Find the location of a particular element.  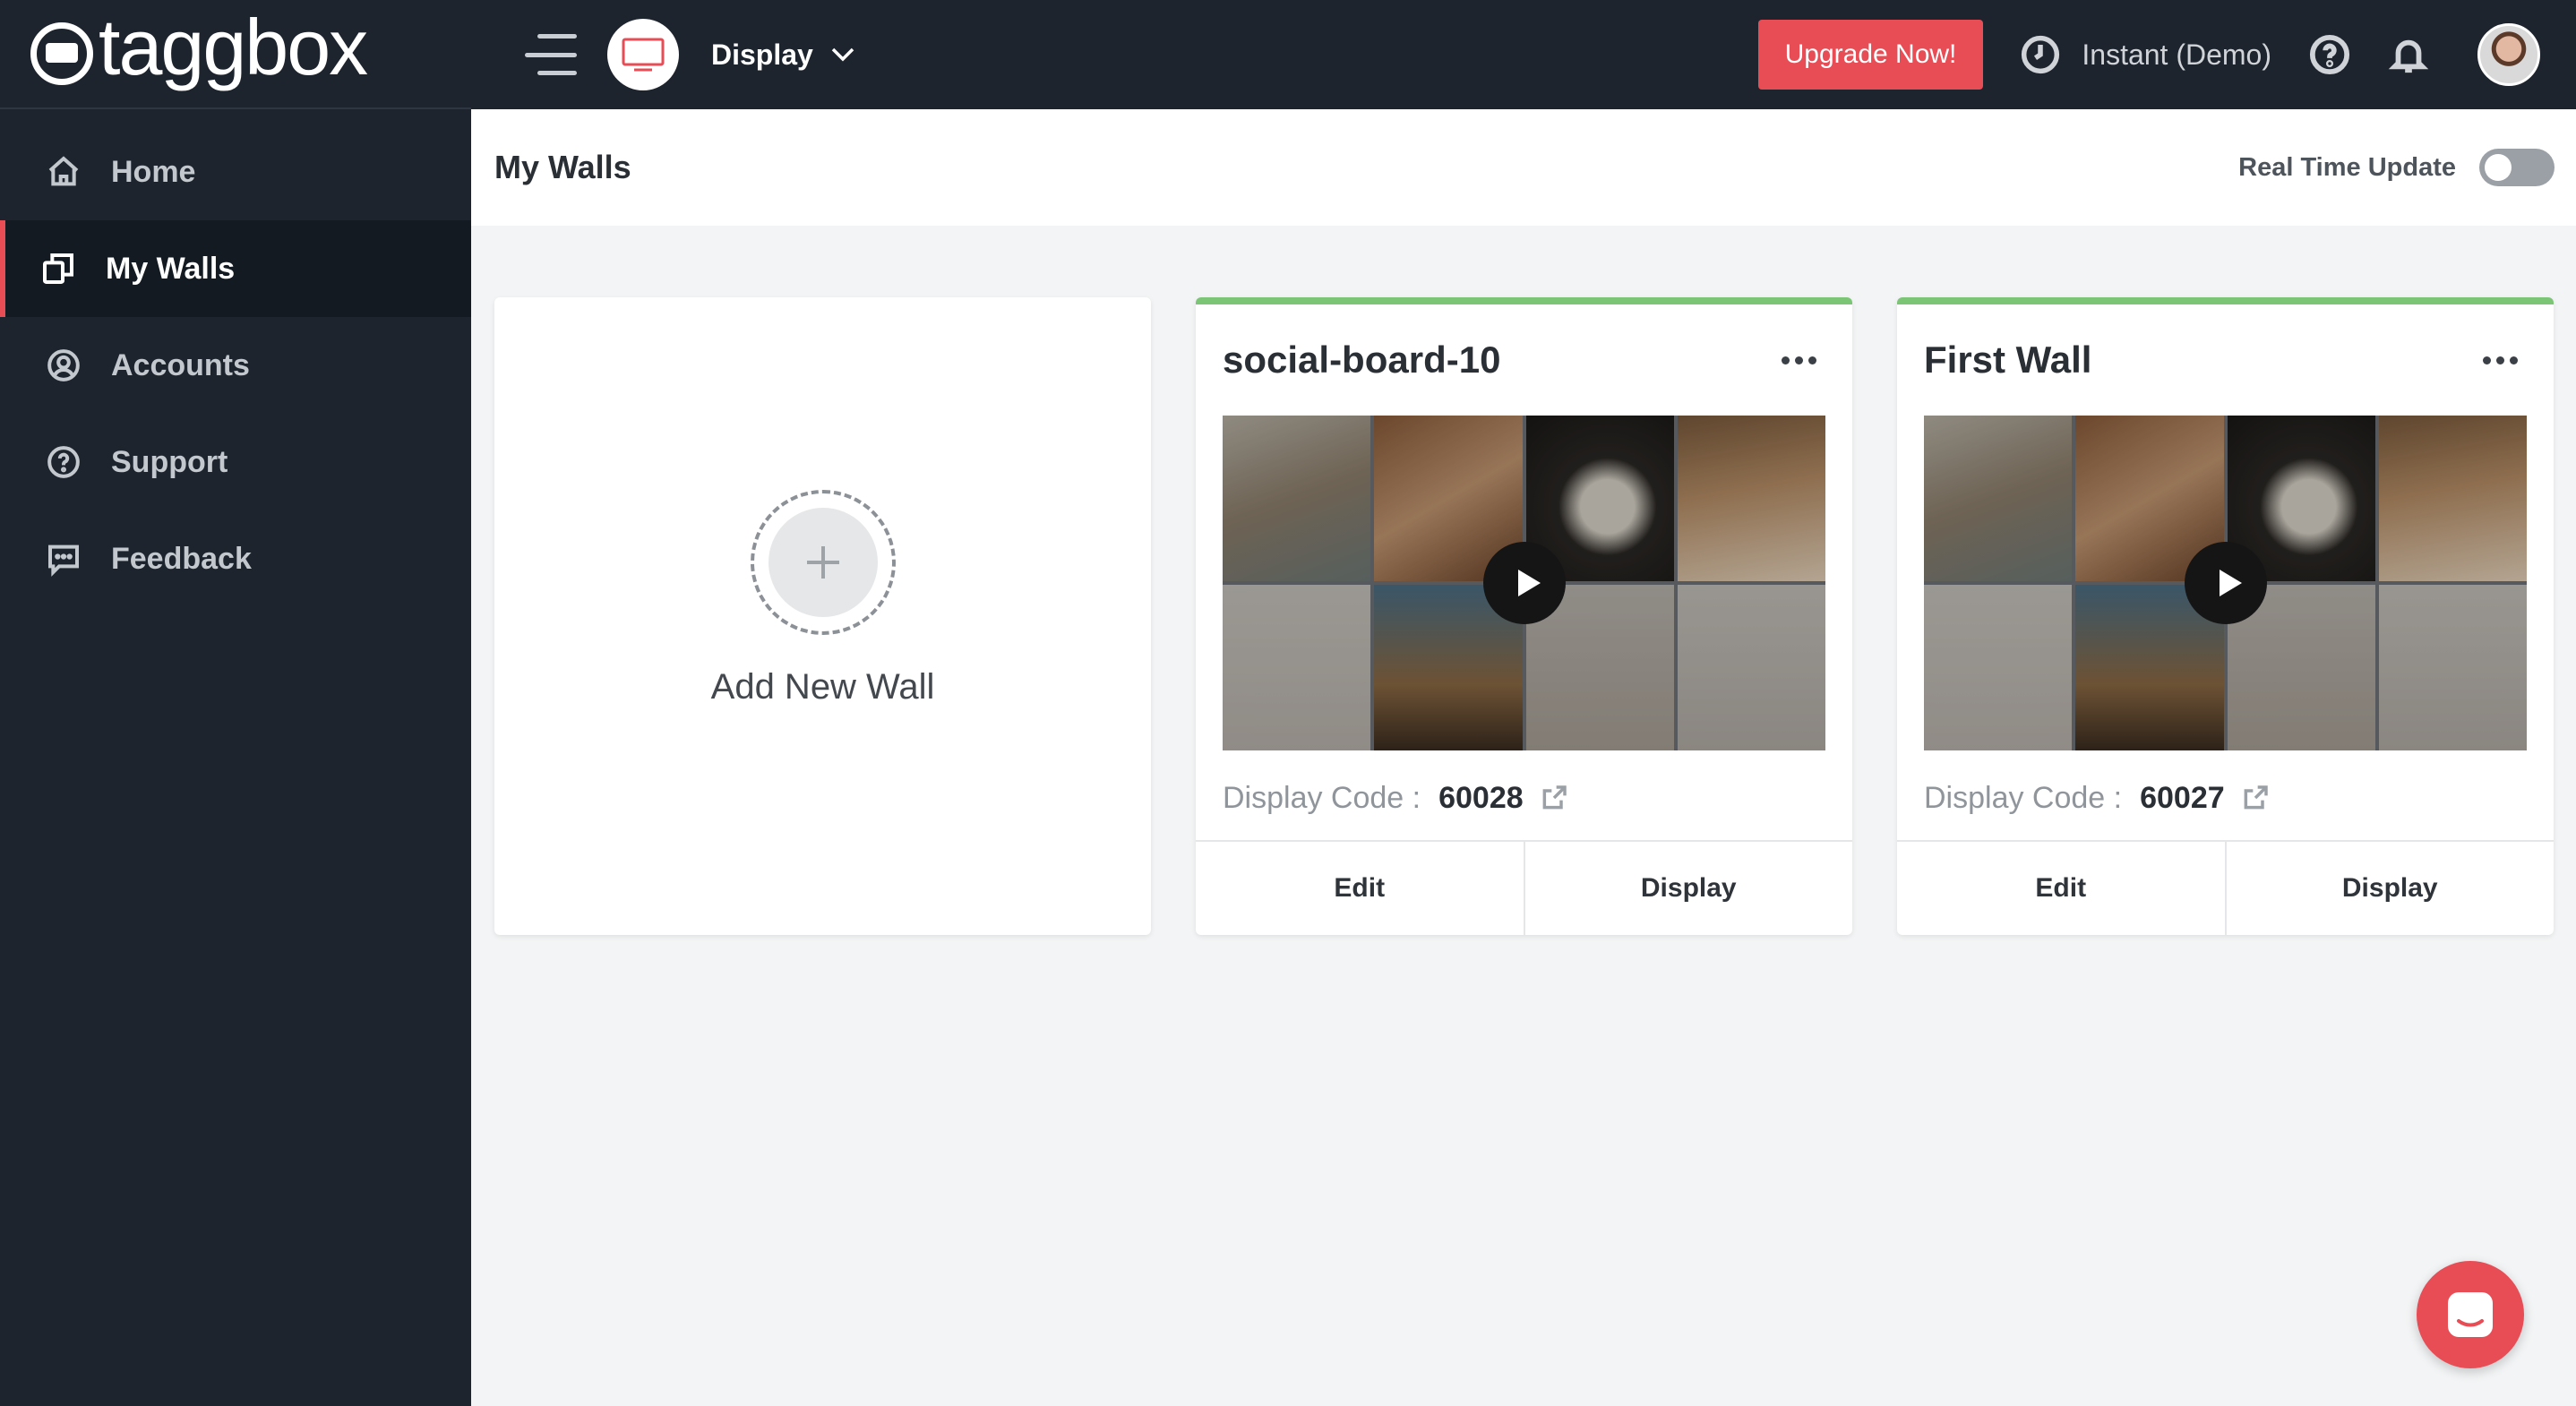

sidebar-item-label: Accounts is located at coordinates (180, 364).